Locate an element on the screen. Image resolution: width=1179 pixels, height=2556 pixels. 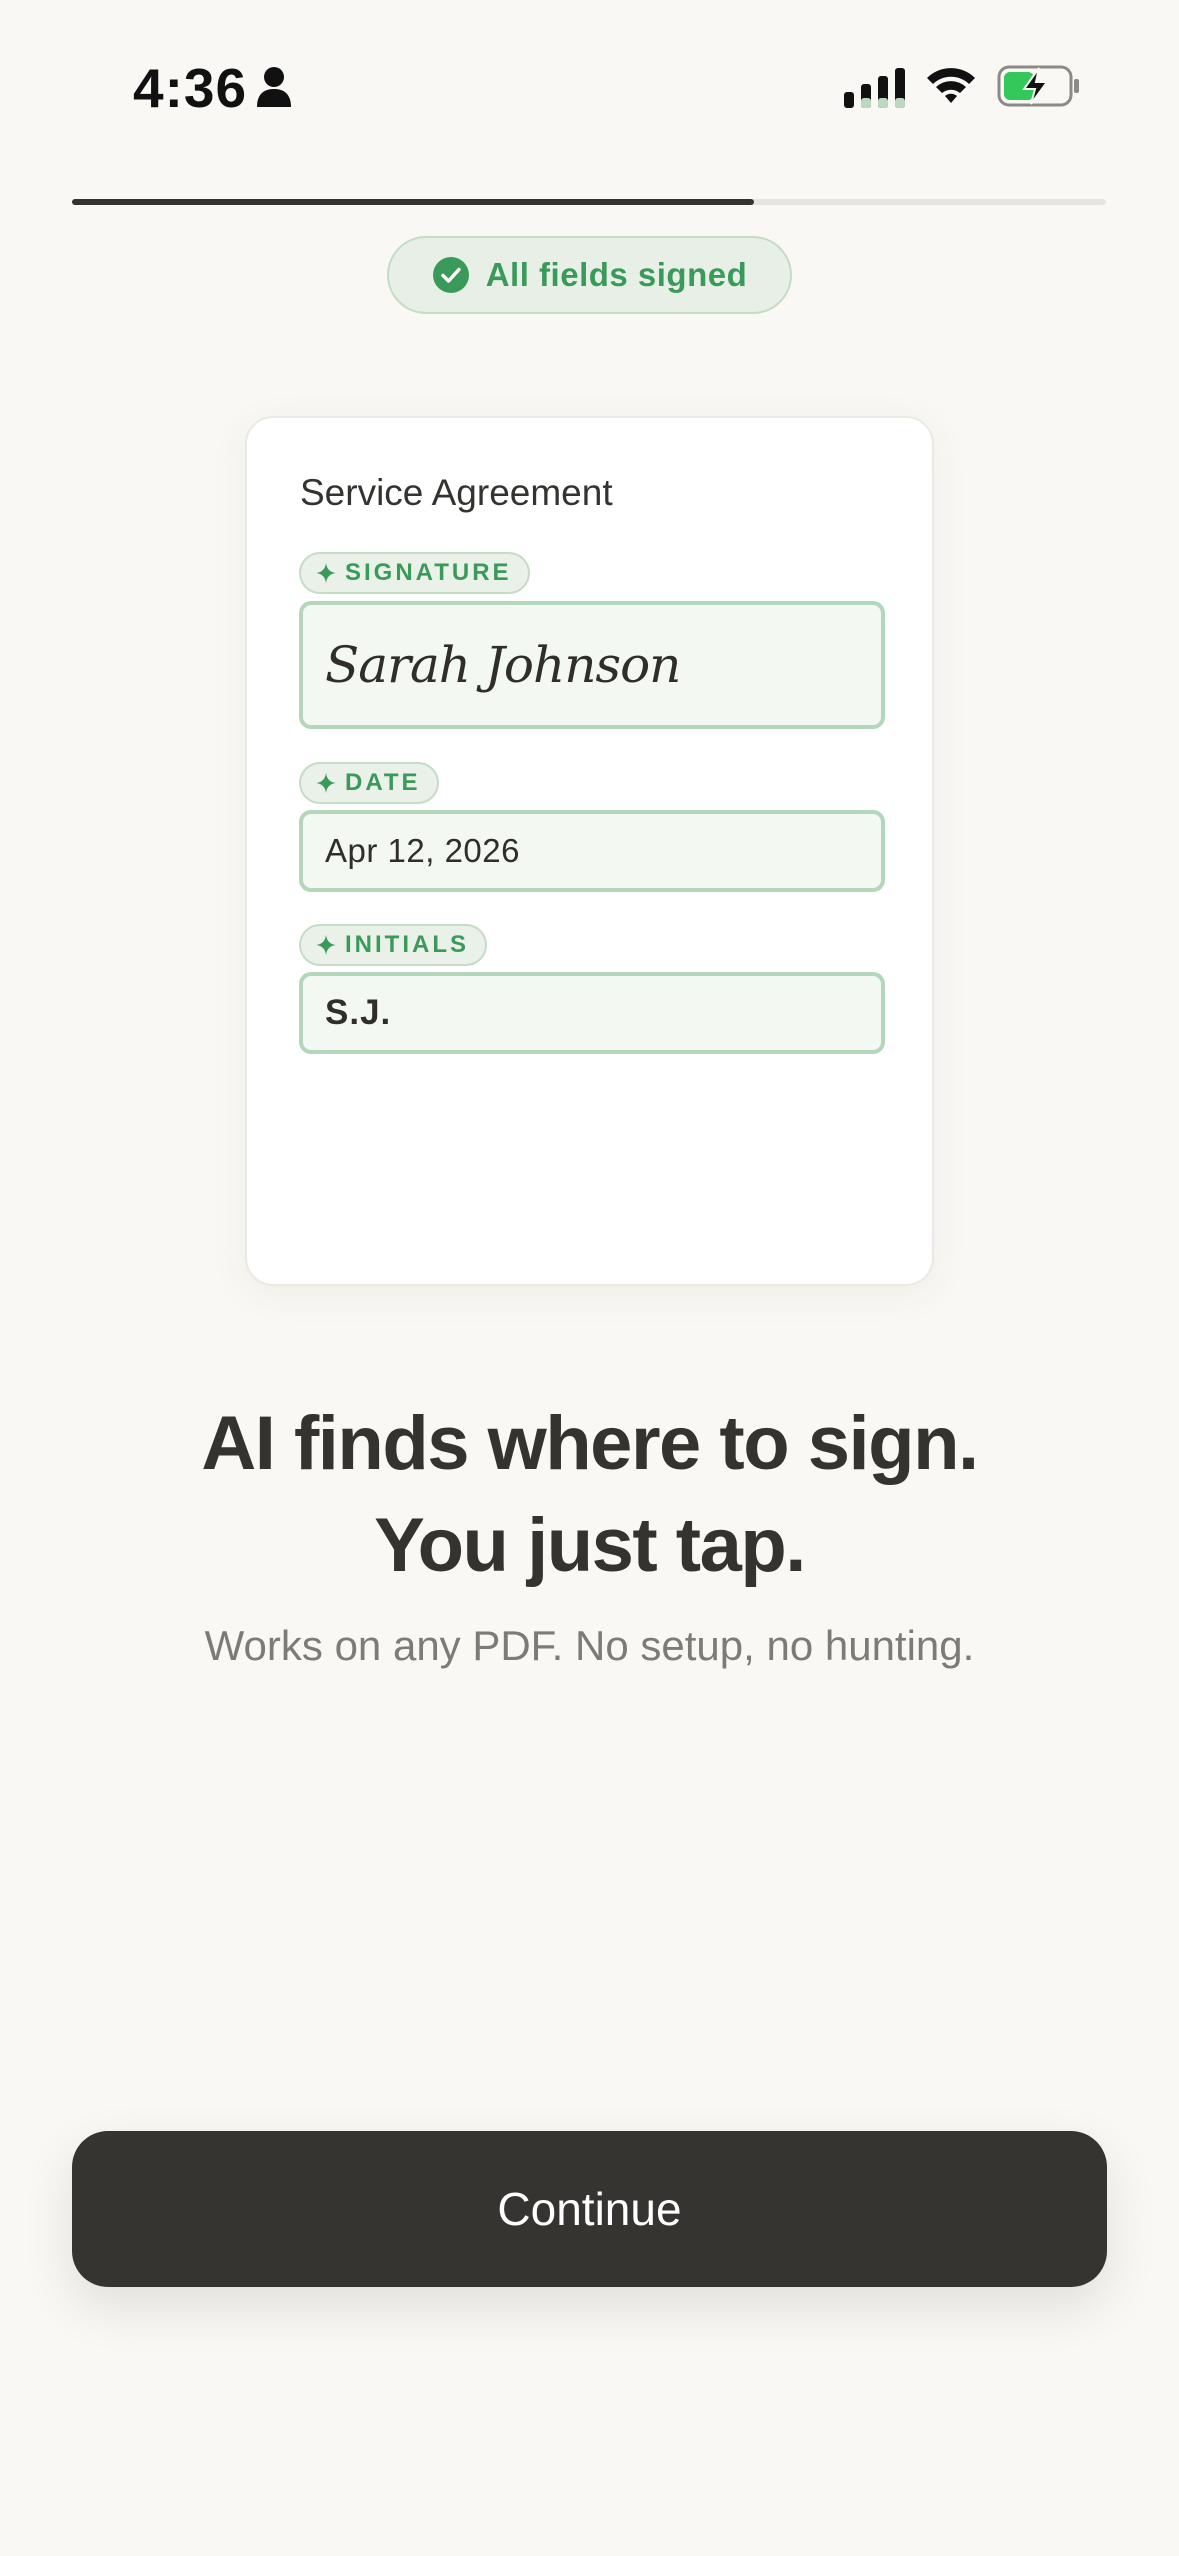
initials-value: S.J. is located at coordinates (358, 1012).